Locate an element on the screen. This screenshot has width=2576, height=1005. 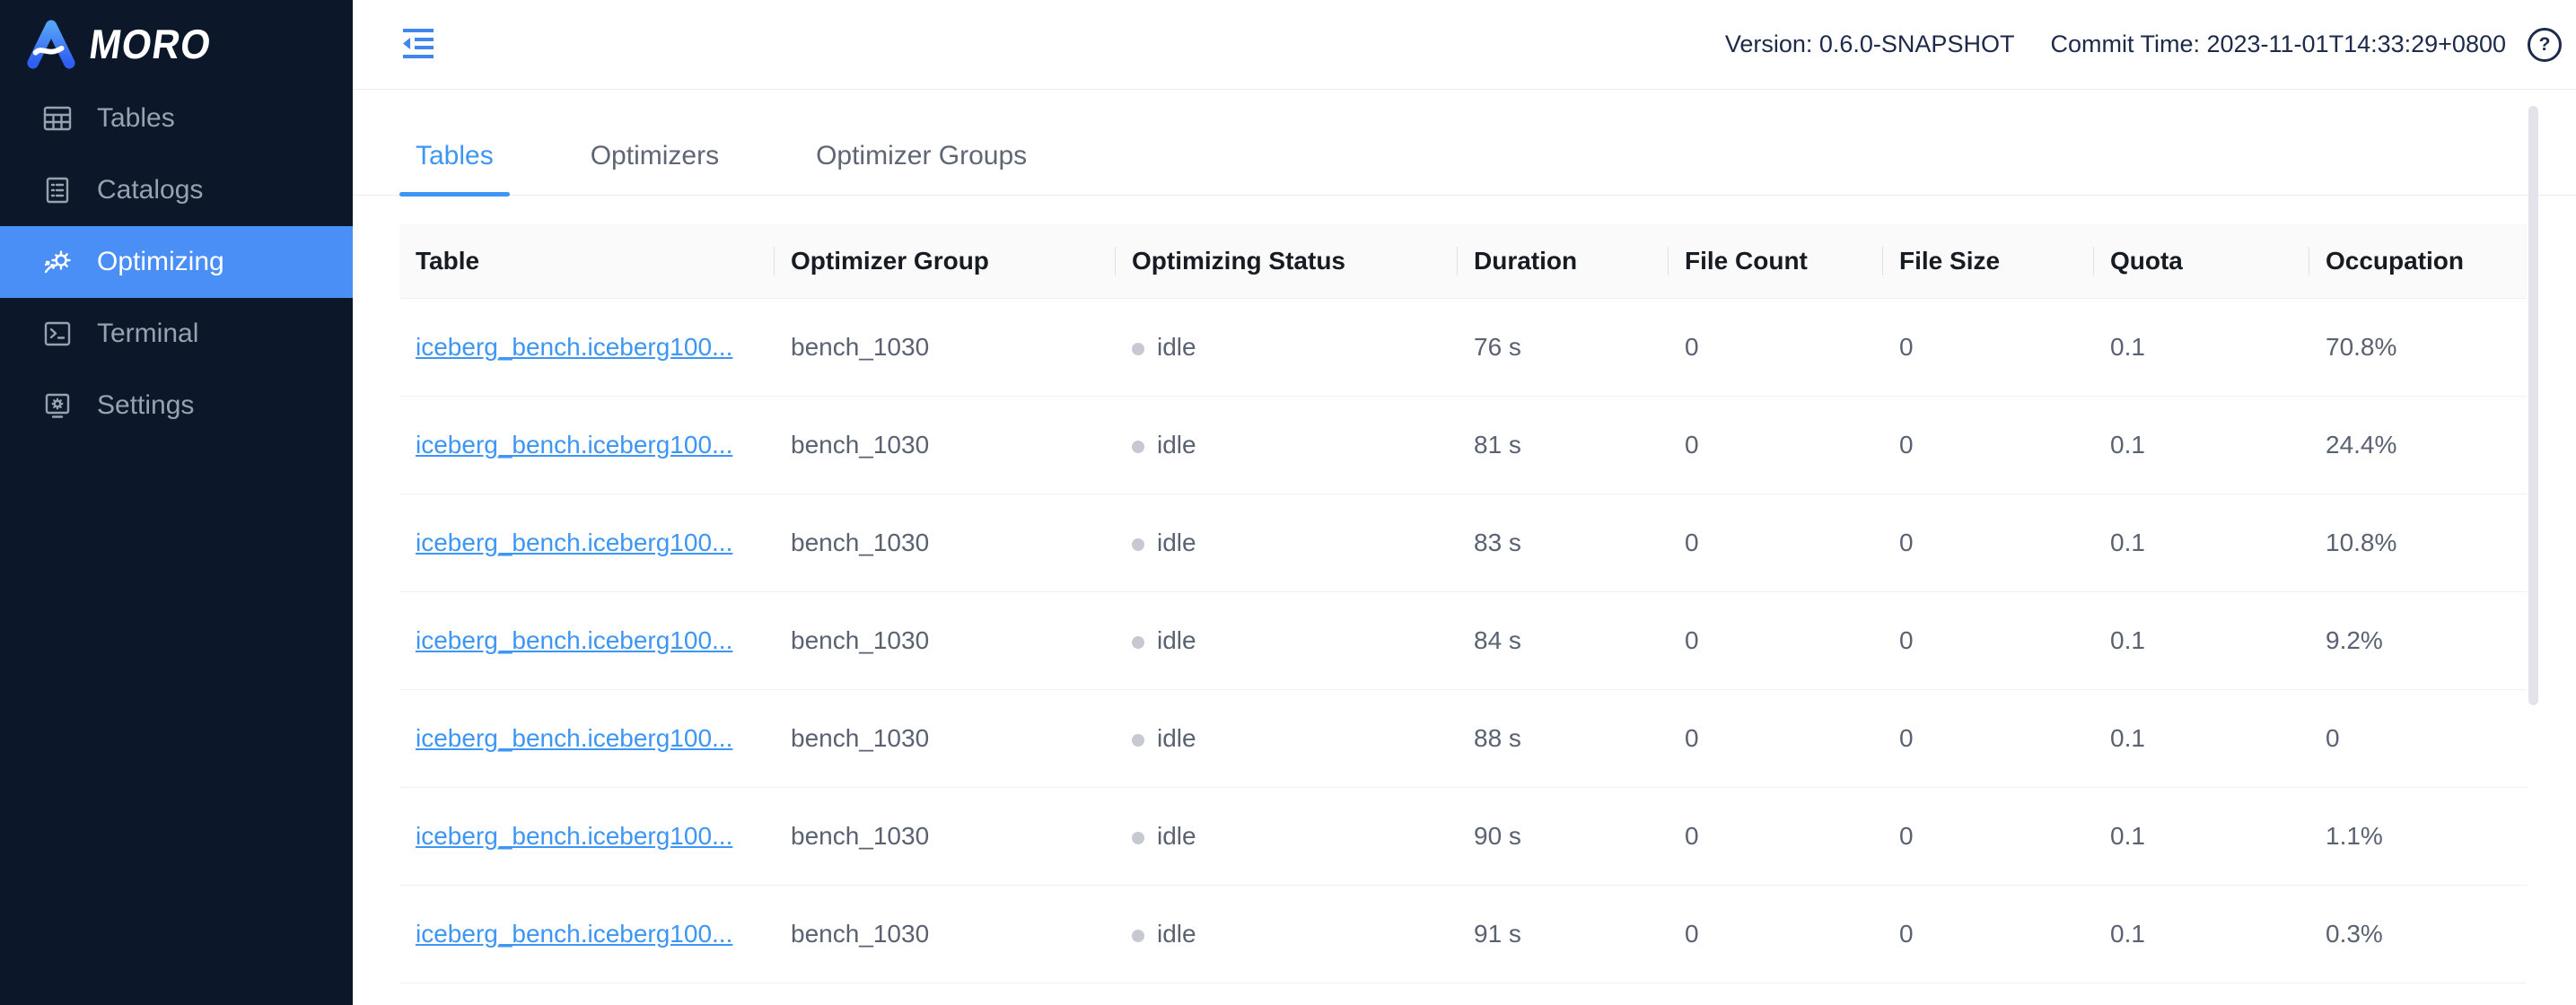
cell-occupation: 70.8% is located at coordinates (2361, 347).